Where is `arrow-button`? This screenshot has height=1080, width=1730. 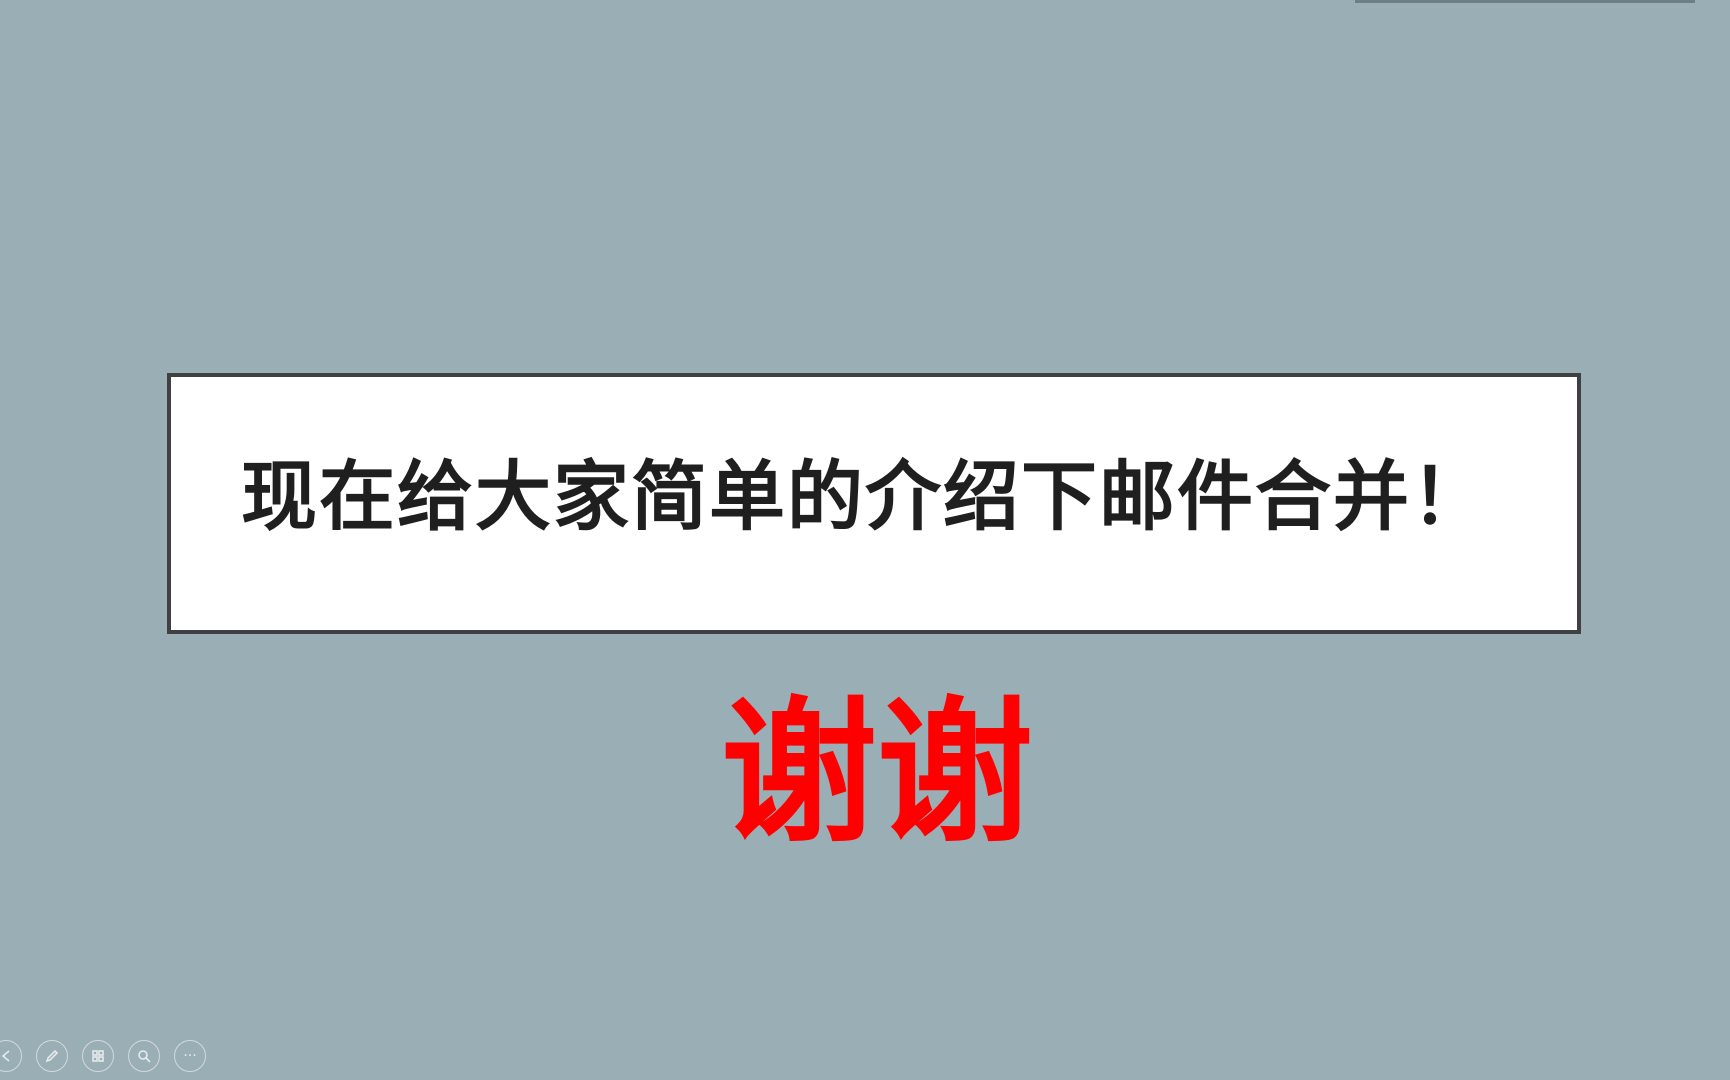
arrow-button is located at coordinates (11, 1056).